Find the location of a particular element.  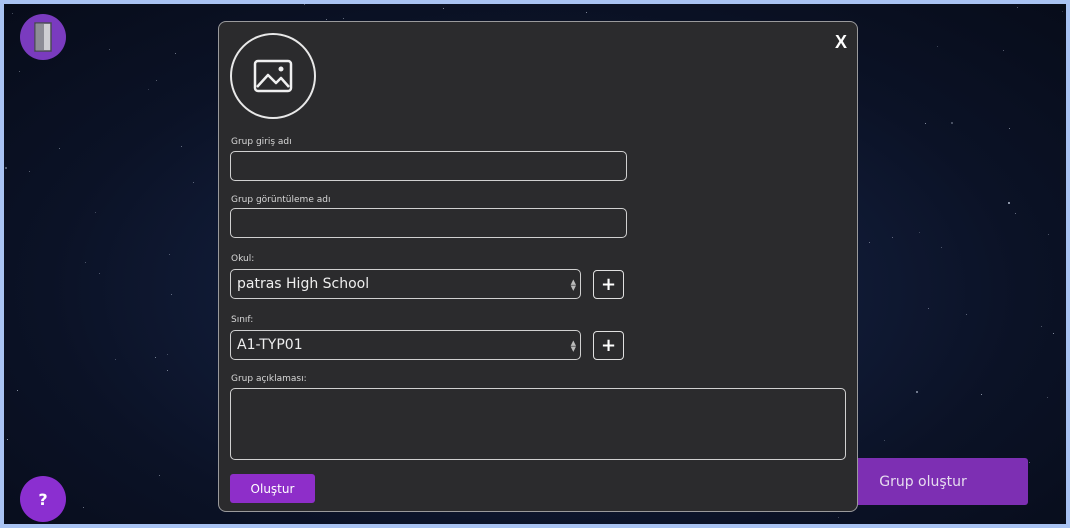

add-class-button: + is located at coordinates (608, 345).